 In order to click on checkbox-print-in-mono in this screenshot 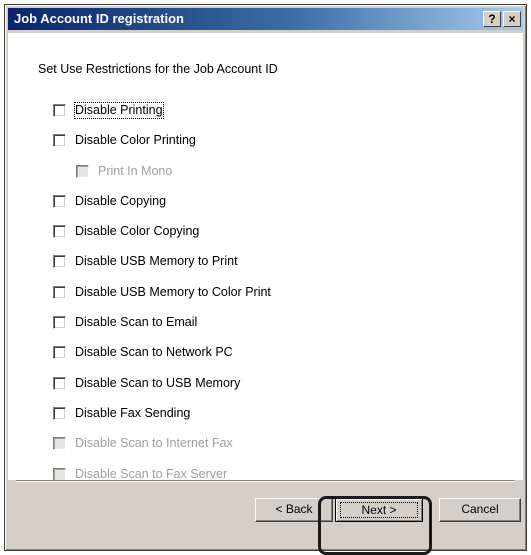, I will do `click(82, 171)`.